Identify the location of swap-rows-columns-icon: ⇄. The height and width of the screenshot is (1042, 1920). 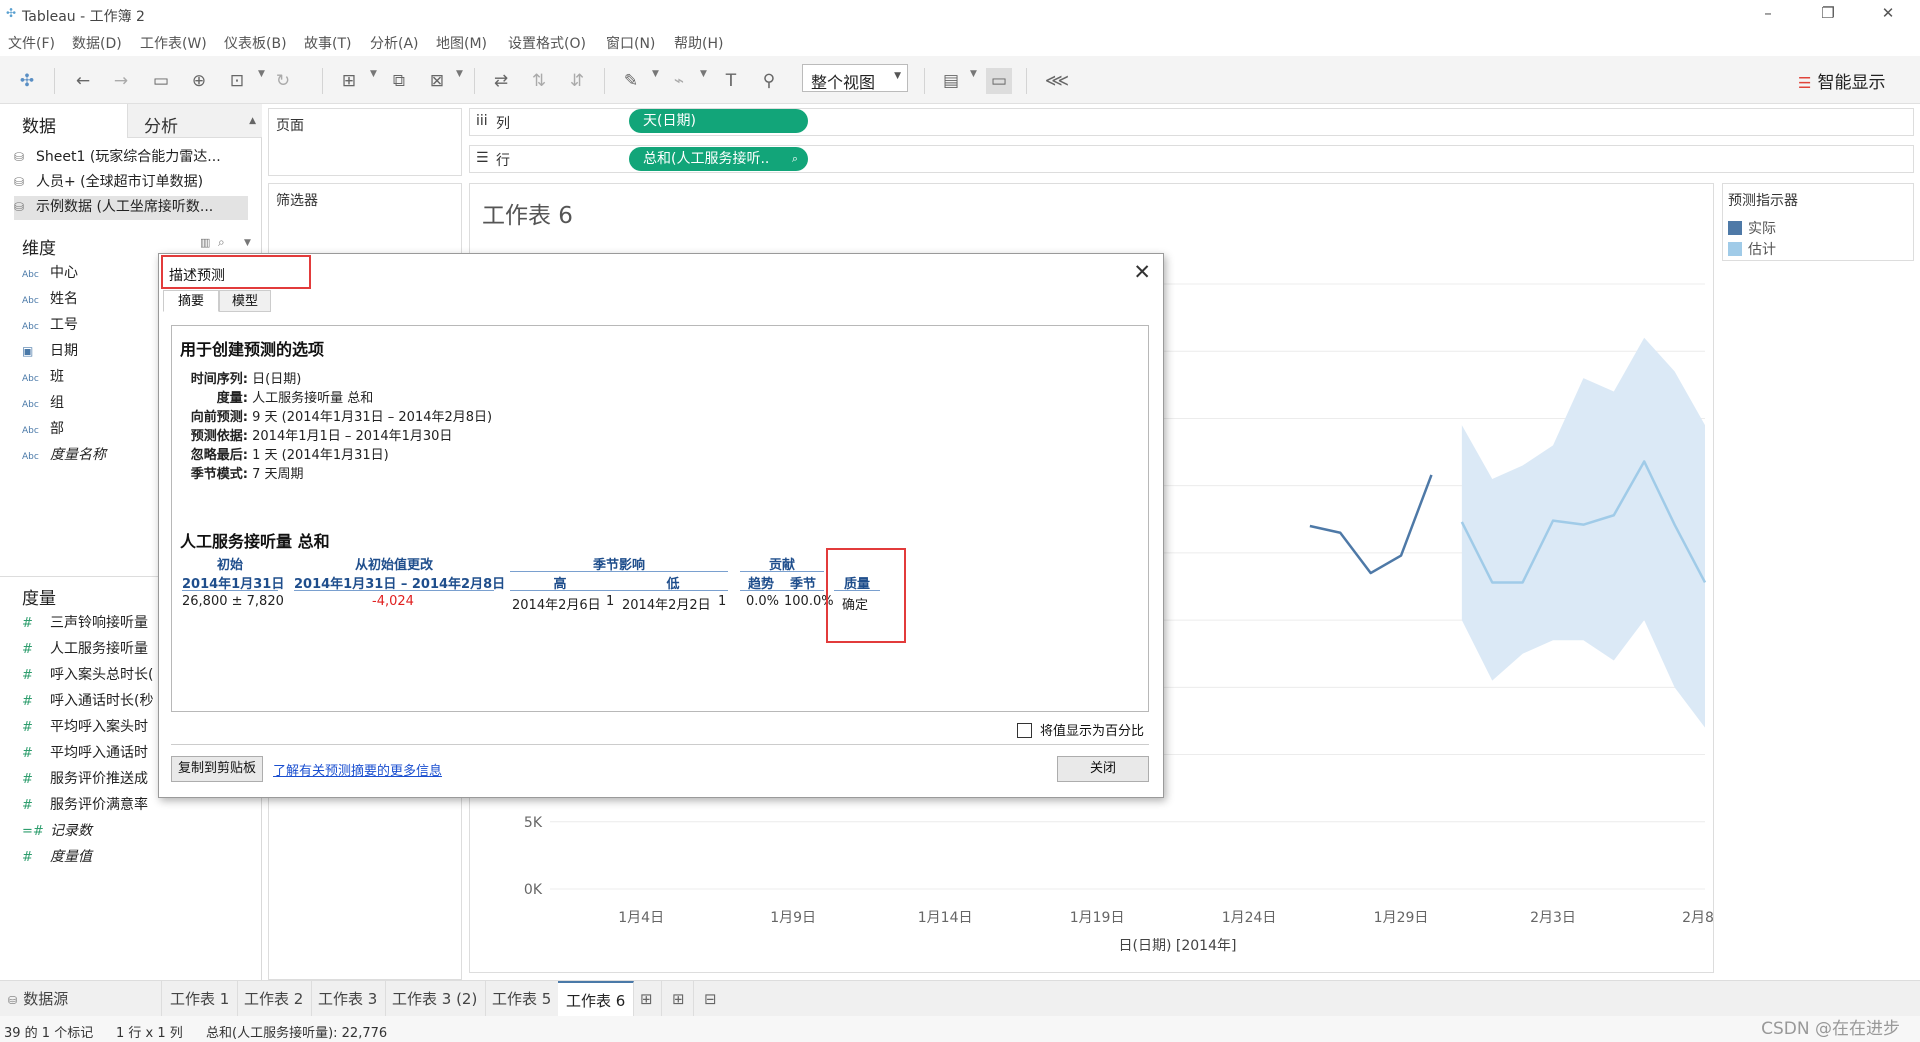
(501, 81).